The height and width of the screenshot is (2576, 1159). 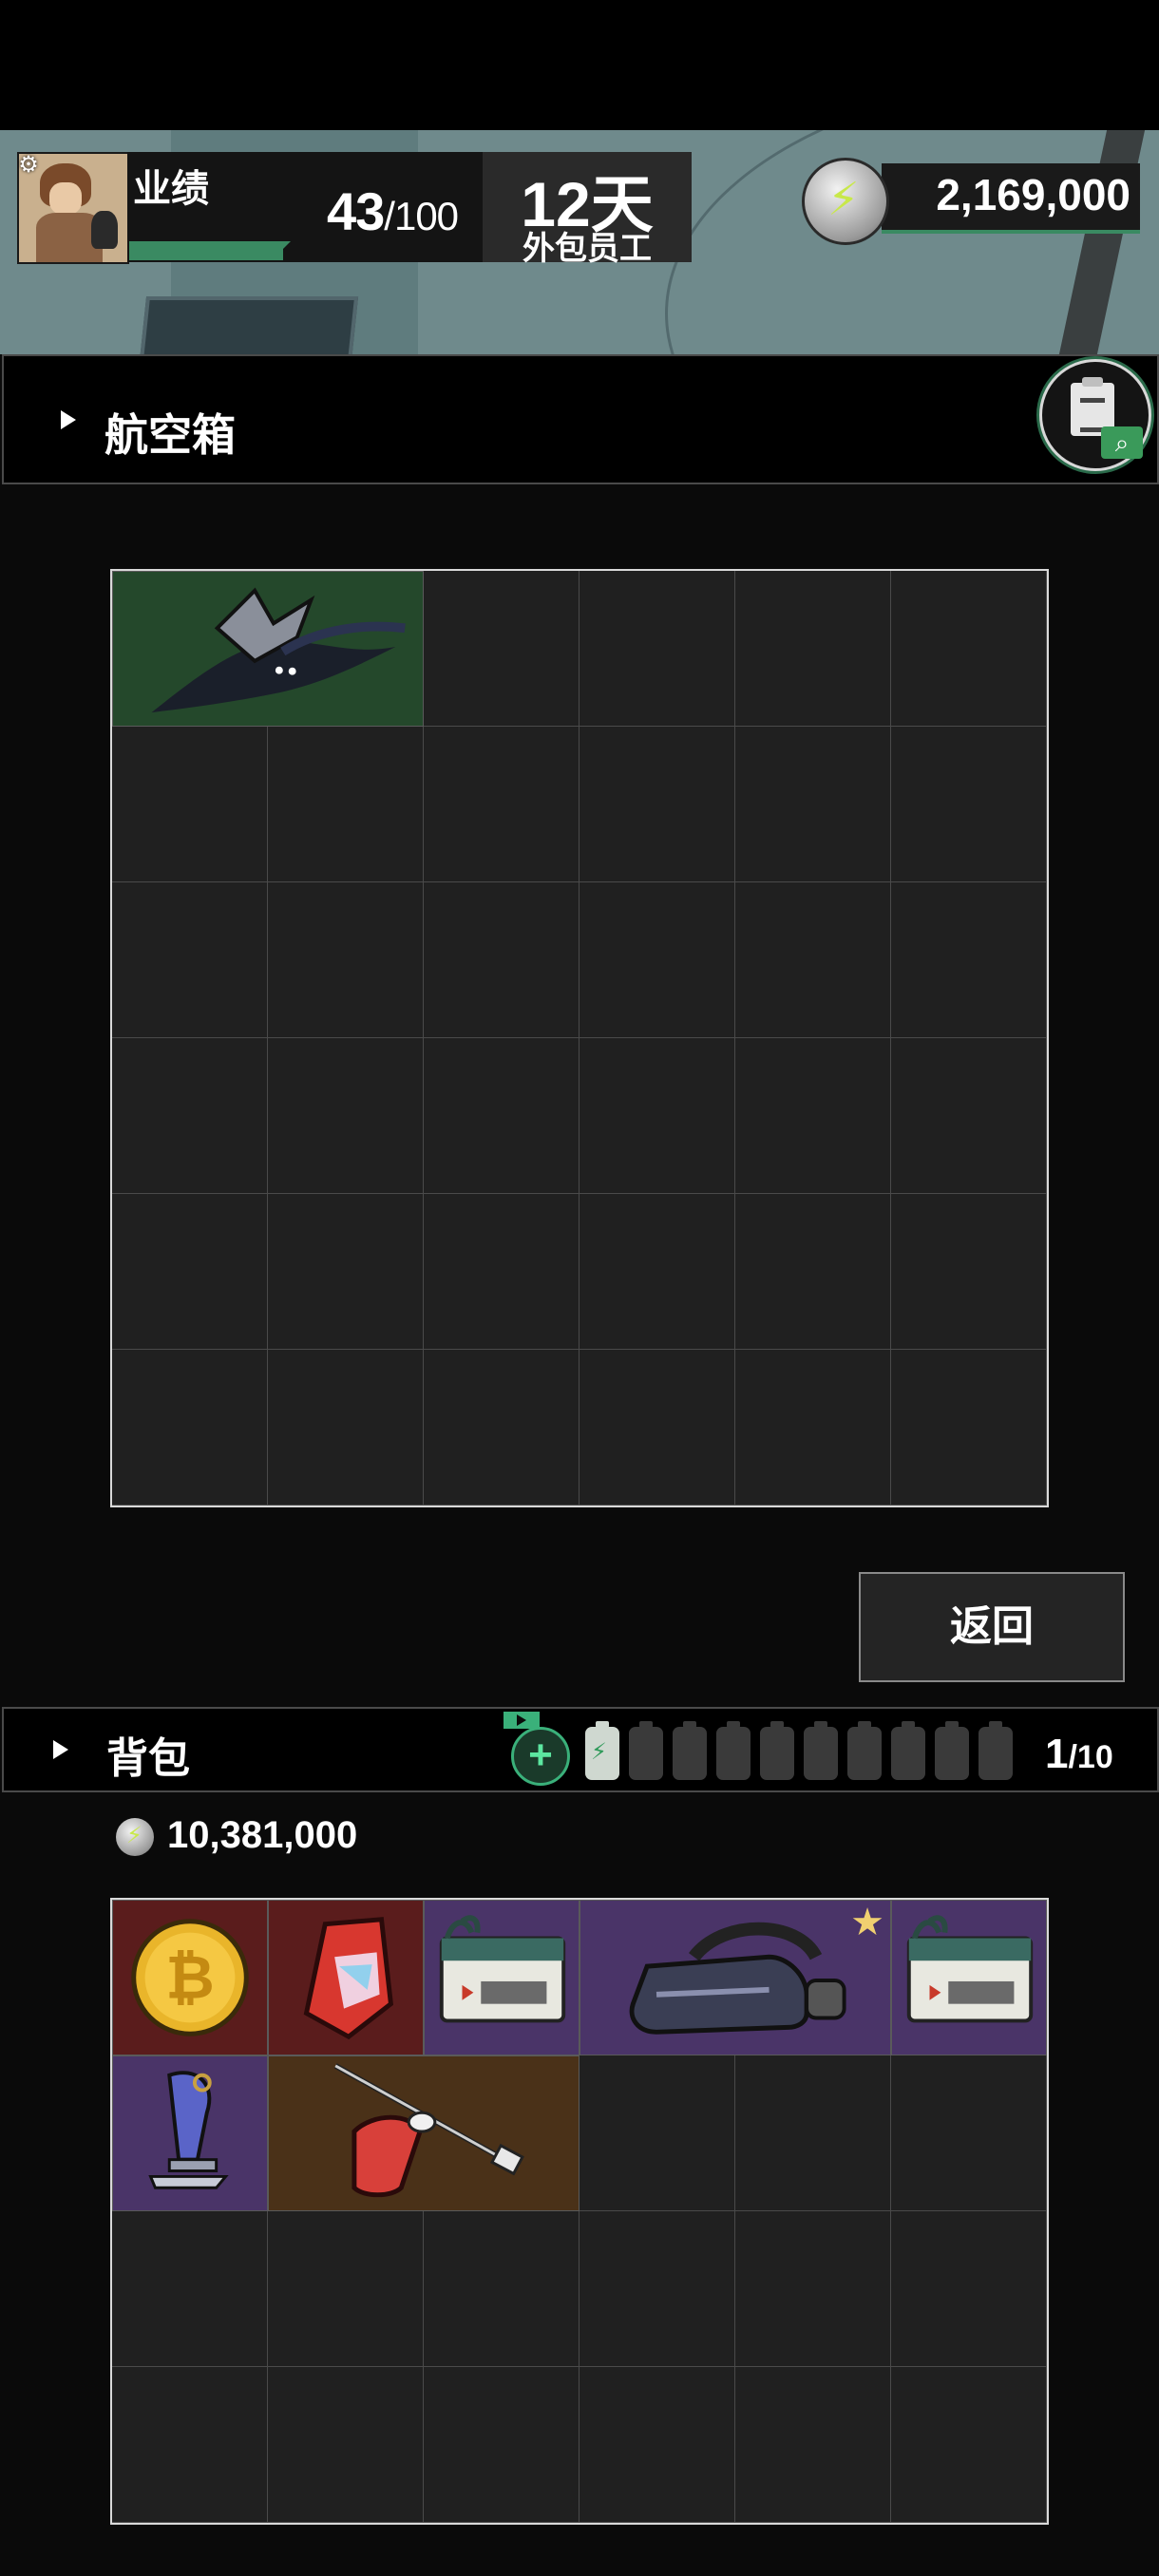 What do you see at coordinates (867, 1922) in the screenshot?
I see `star-icon: ★` at bounding box center [867, 1922].